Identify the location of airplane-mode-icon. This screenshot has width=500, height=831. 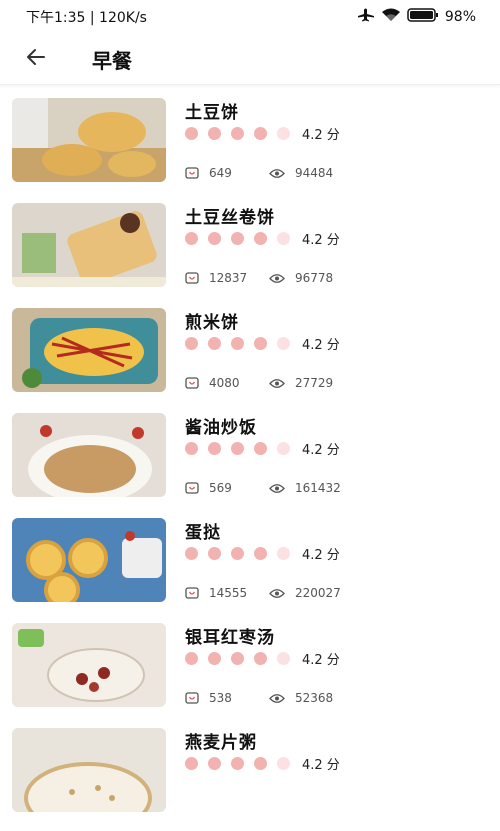
(366, 17).